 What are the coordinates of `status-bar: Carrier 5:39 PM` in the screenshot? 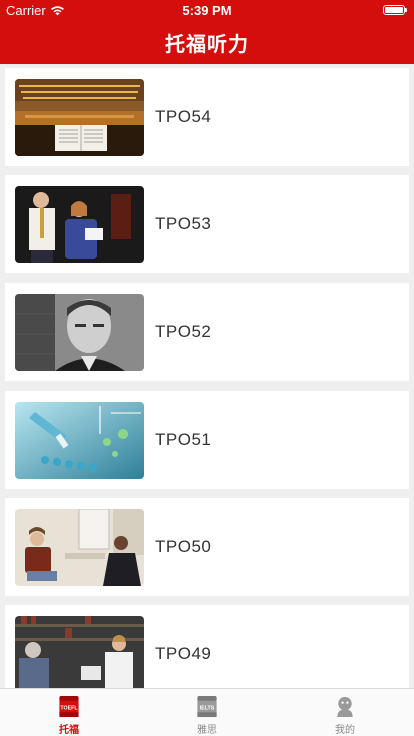 It's located at (207, 10).